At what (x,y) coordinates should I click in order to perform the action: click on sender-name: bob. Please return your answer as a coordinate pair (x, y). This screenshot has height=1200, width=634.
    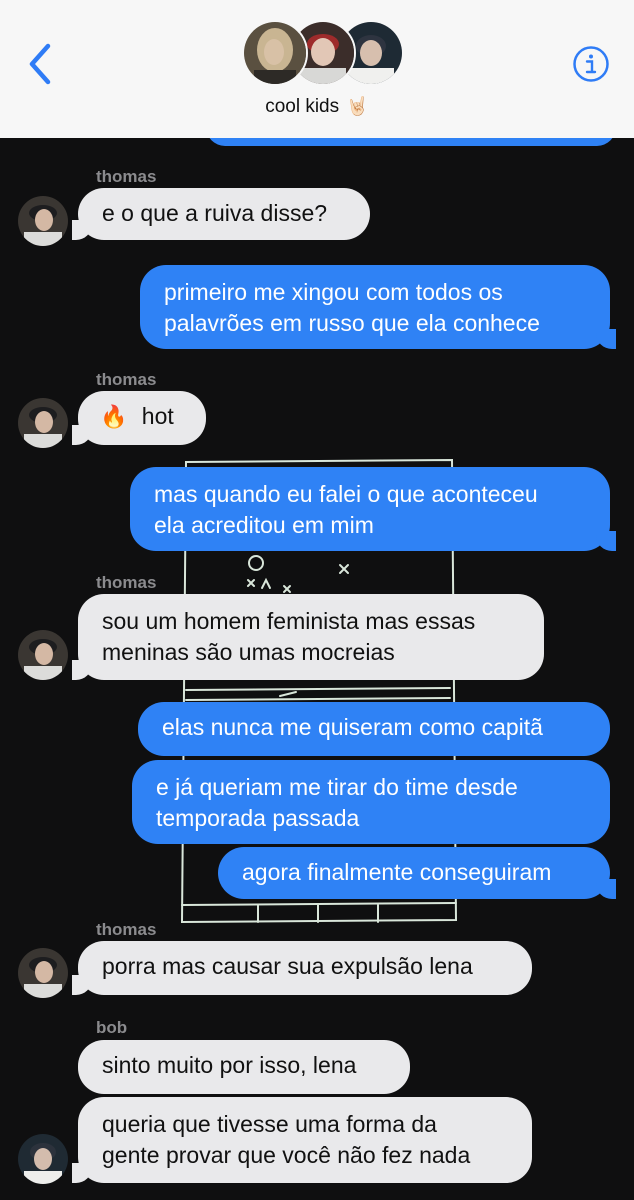
    Looking at the image, I should click on (112, 1027).